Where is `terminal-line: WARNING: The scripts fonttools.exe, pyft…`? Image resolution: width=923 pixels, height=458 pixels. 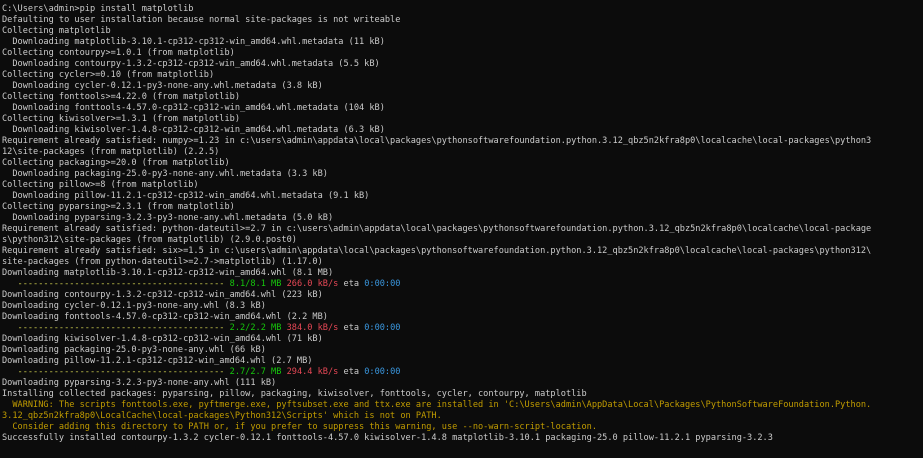 terminal-line: WARNING: The scripts fonttools.exe, pyft… is located at coordinates (462, 405).